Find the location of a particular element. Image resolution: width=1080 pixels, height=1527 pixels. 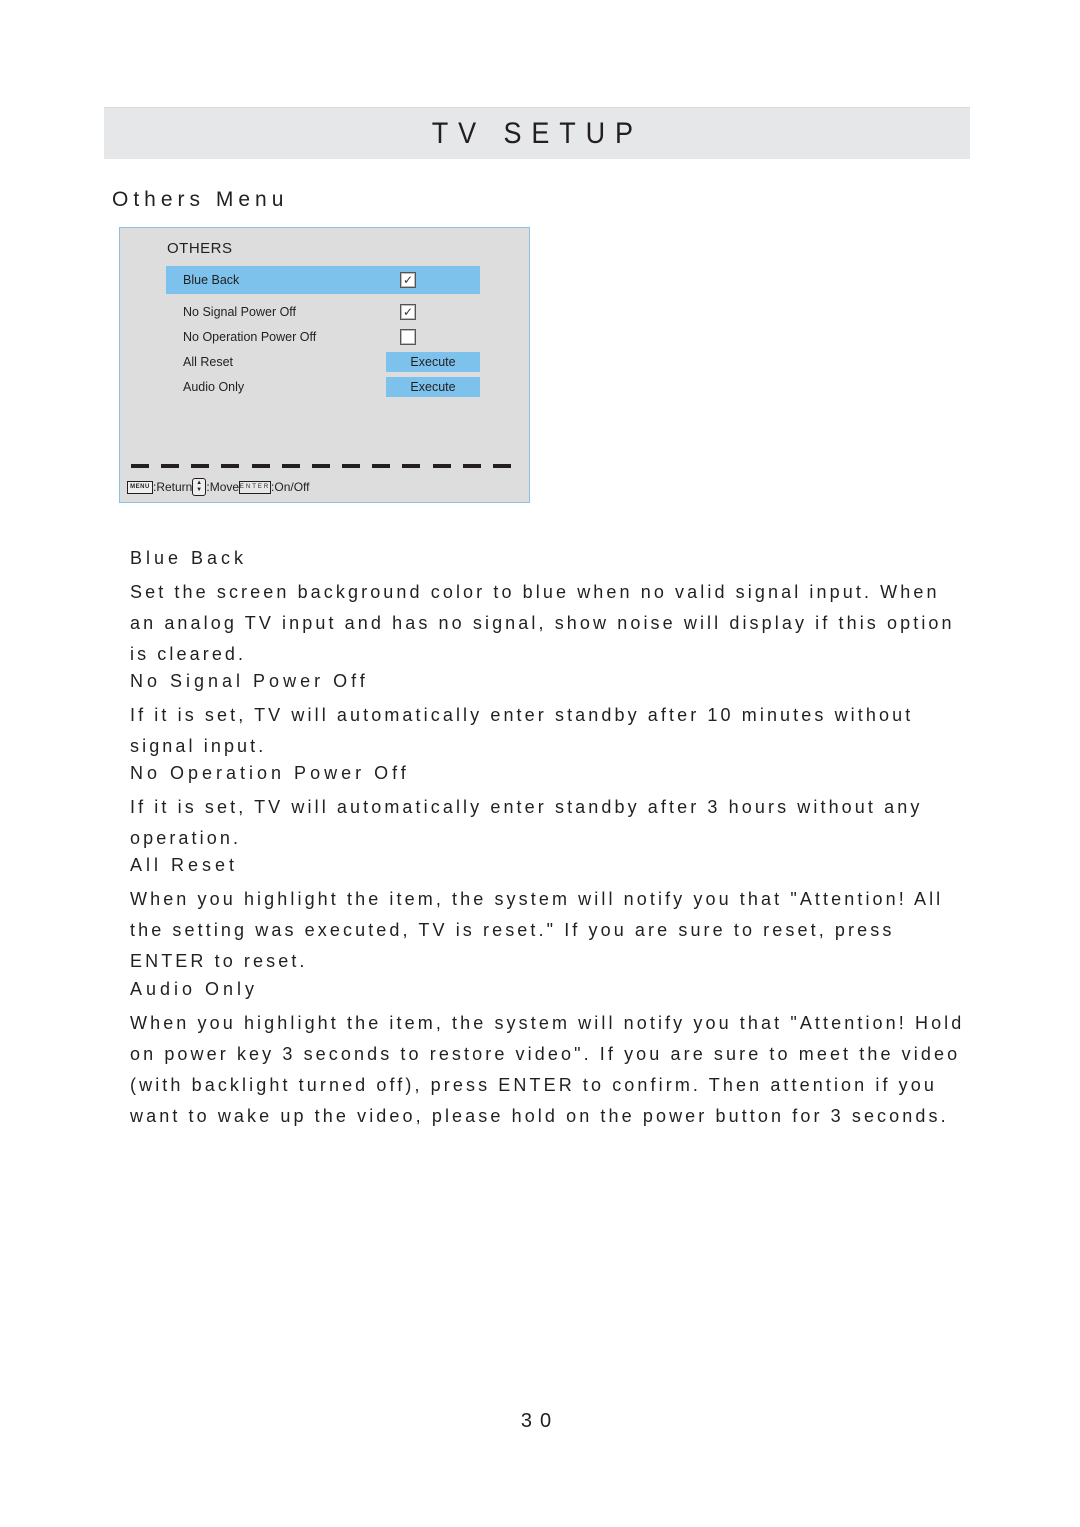

description-heading: All Reset is located at coordinates (184, 865).